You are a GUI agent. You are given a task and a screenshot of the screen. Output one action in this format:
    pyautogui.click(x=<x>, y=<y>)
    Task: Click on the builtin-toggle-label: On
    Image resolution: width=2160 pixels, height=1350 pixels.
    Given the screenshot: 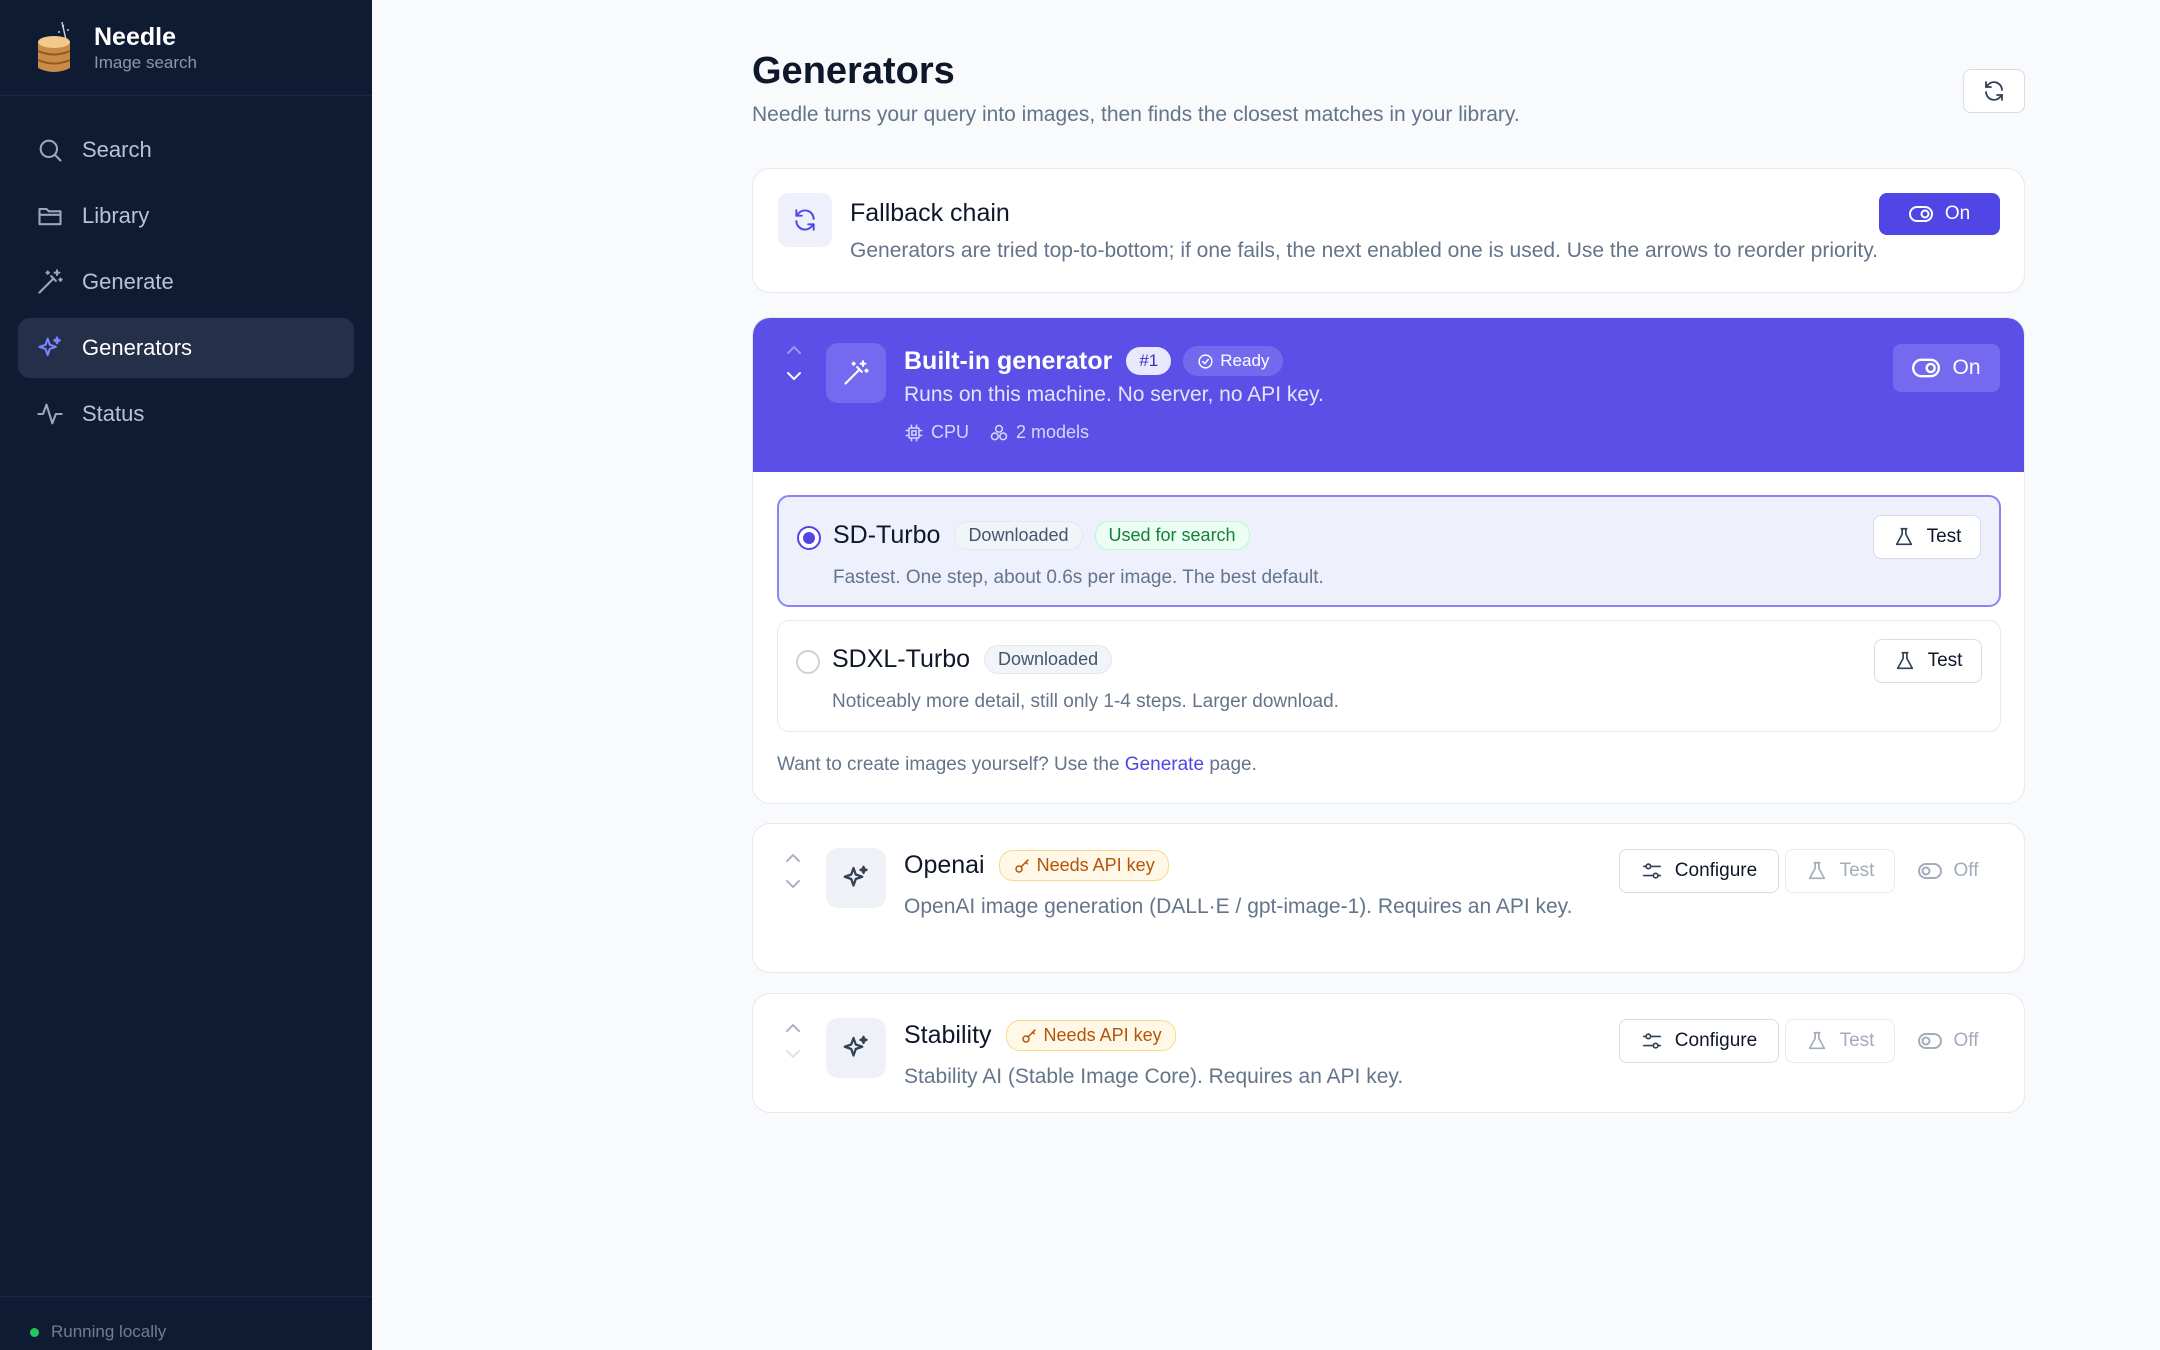 What is the action you would take?
    pyautogui.click(x=1966, y=367)
    